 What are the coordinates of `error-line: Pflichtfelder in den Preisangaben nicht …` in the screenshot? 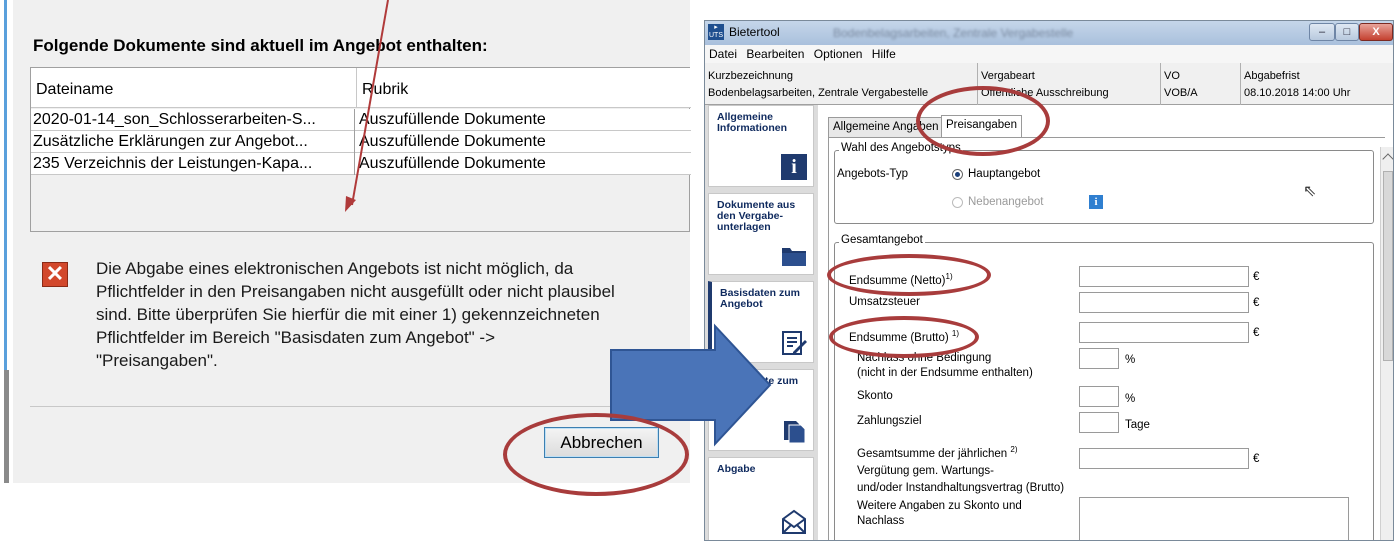 It's located at (355, 291).